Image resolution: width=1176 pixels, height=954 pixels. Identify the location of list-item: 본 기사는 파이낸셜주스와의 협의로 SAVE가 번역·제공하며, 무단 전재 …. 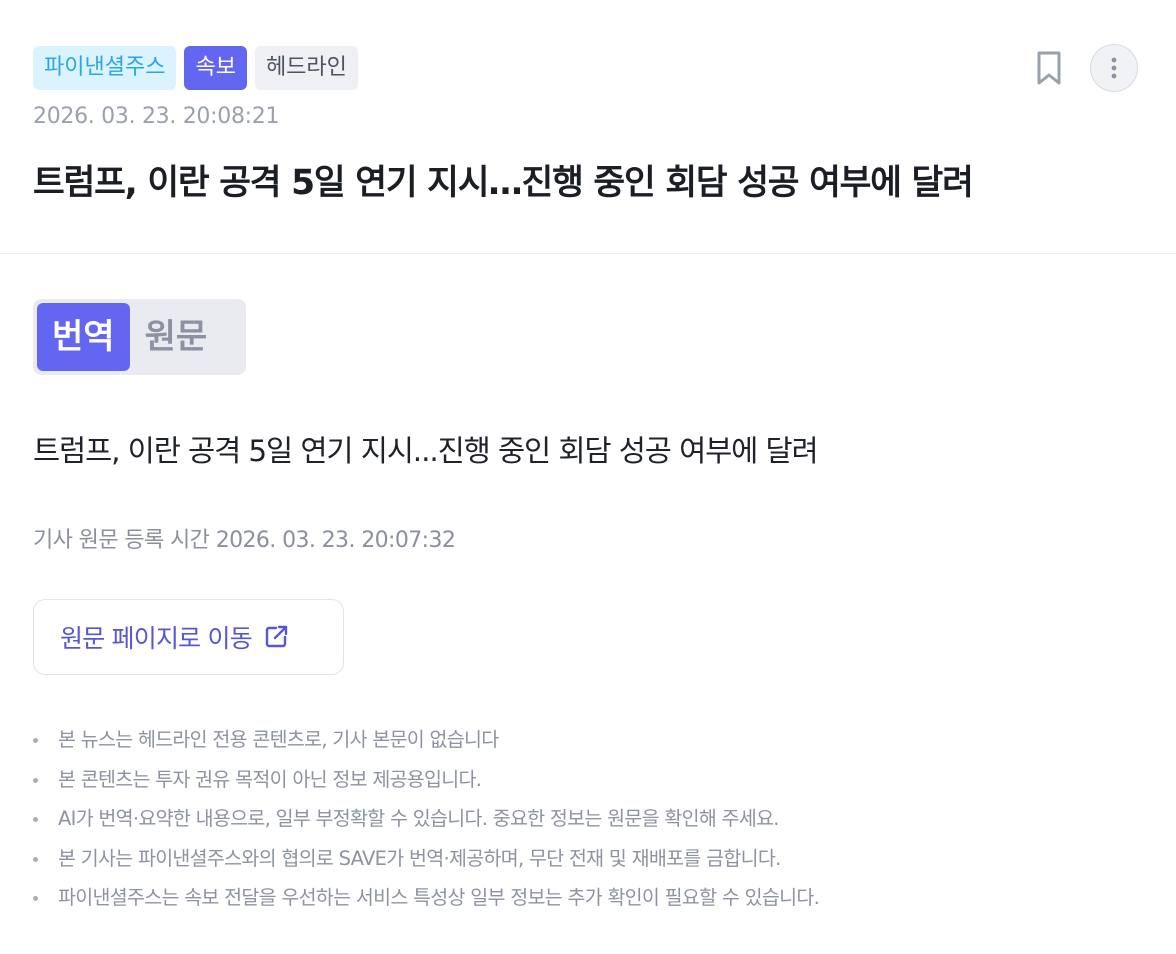
(426, 863).